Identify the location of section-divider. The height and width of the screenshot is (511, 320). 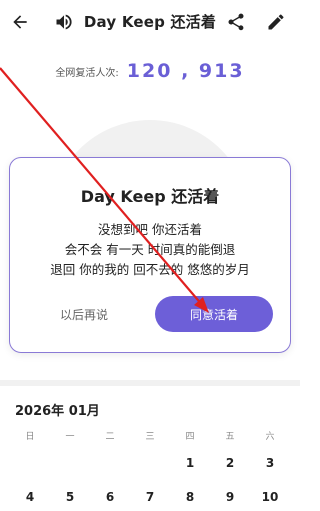
(150, 383).